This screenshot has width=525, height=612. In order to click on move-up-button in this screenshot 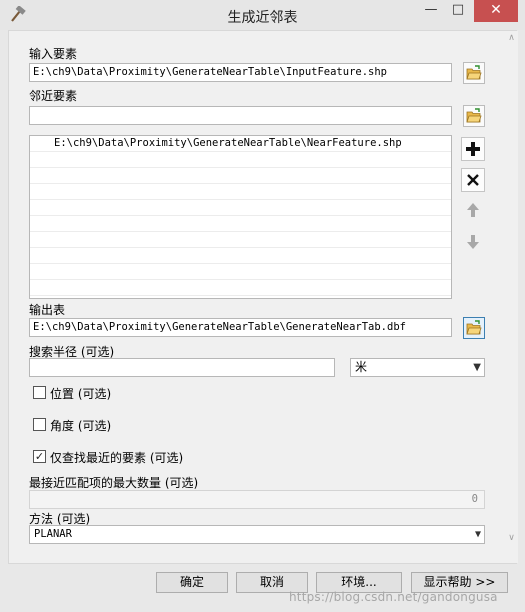, I will do `click(473, 211)`.